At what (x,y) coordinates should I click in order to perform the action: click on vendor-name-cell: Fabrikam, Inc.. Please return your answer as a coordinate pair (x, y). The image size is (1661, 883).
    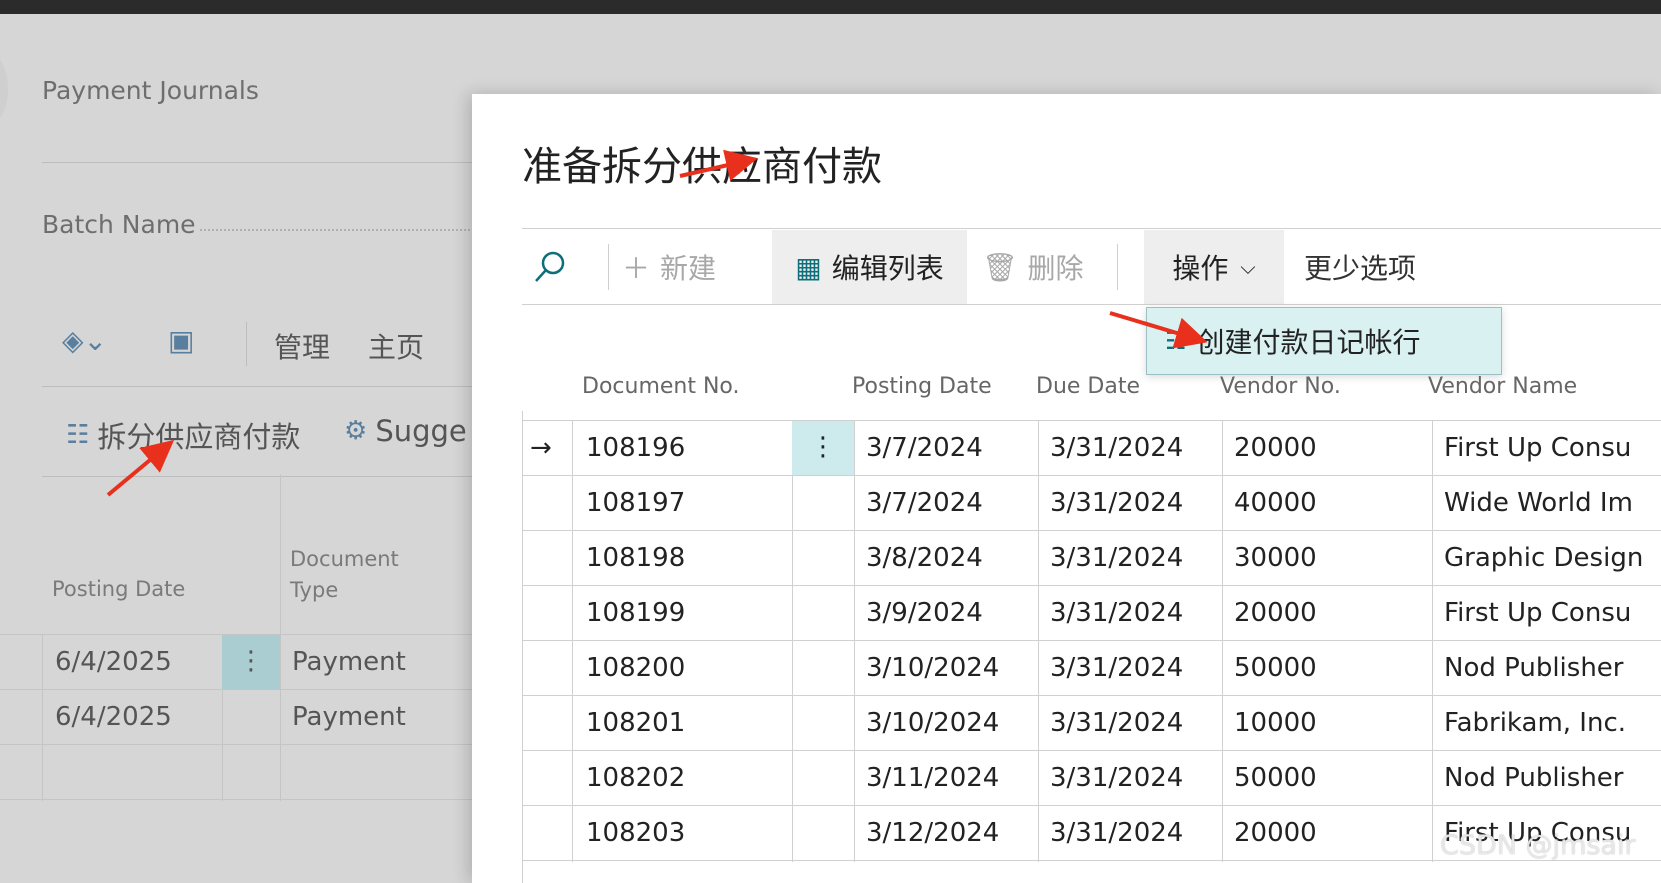
    Looking at the image, I should click on (1552, 723).